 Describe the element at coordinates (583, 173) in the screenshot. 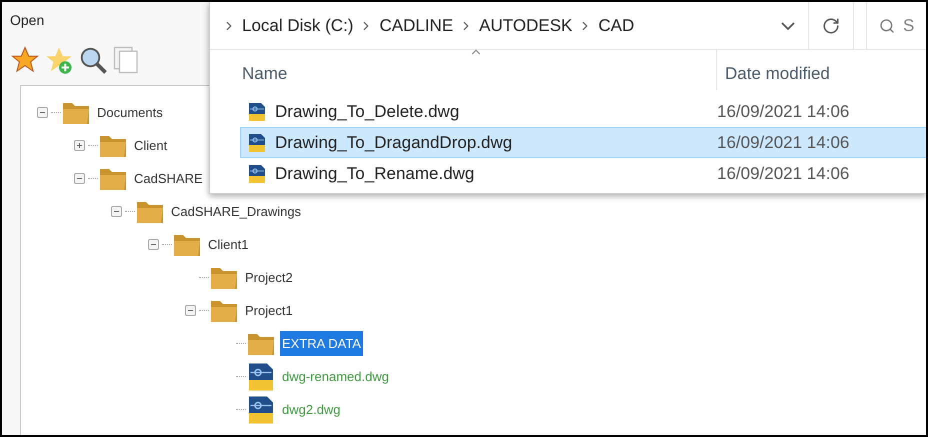

I see `file-row: Drawing_To_Rename.dwg 16/09/2021 14:06` at that location.